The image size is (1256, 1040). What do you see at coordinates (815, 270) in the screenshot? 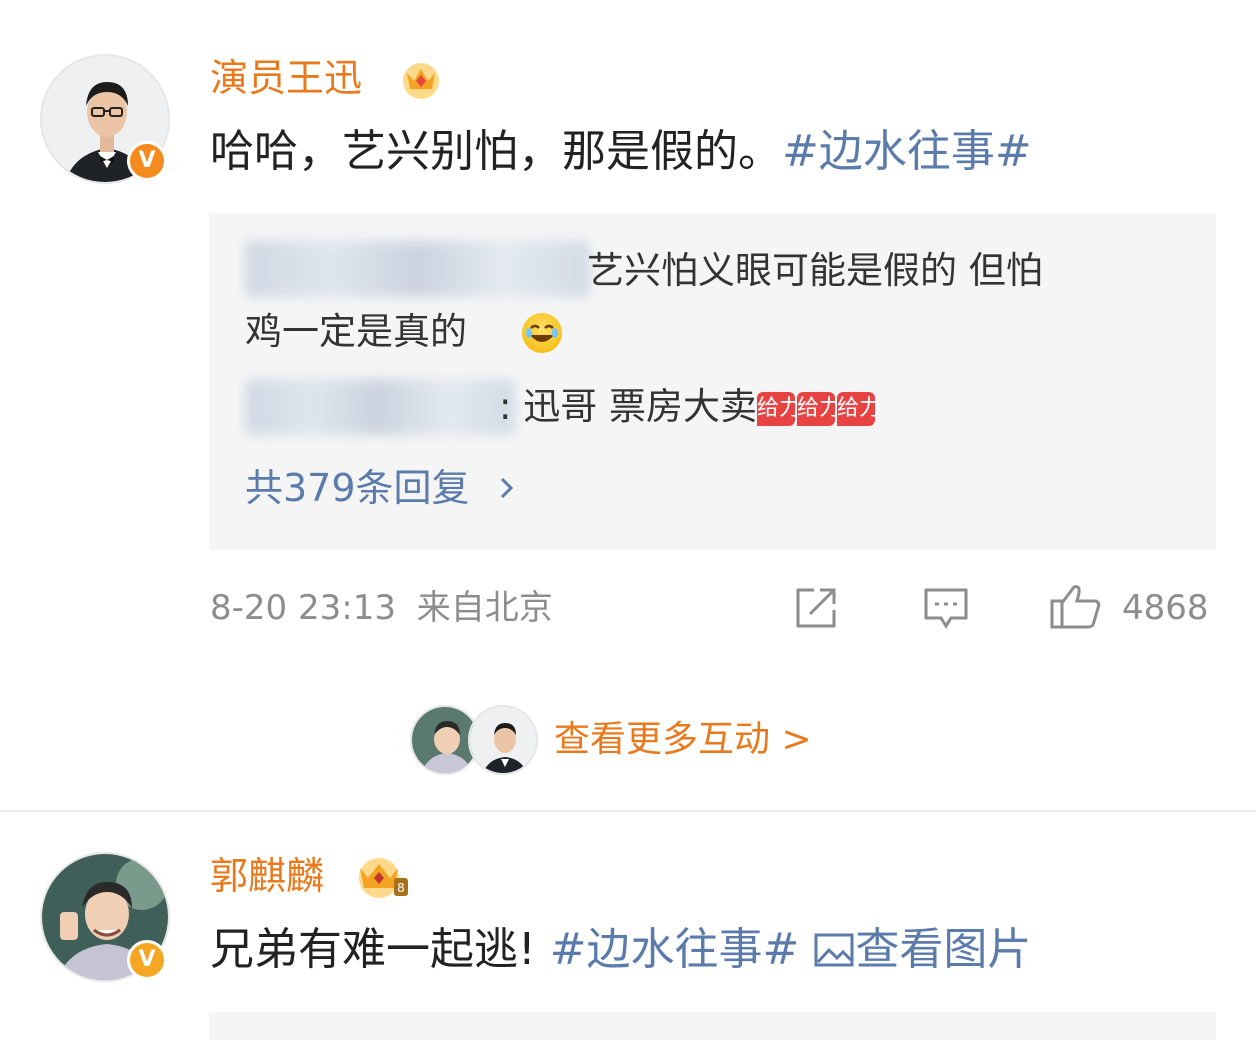
I see `reply-text: 艺兴怕义眼可能是假的 但怕` at bounding box center [815, 270].